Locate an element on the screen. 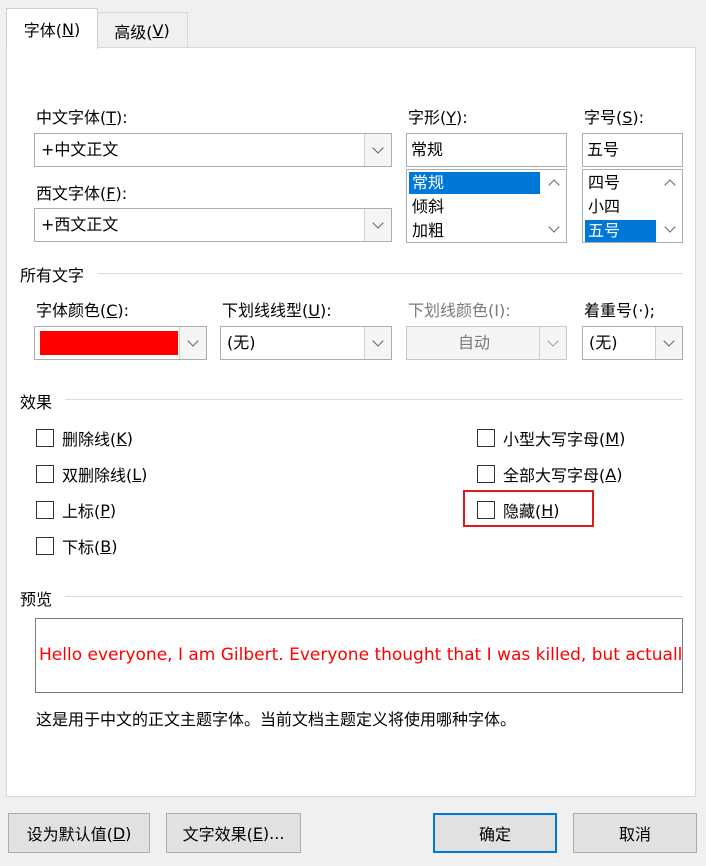 This screenshot has height=866, width=706. list-item: 常规 is located at coordinates (474, 183).